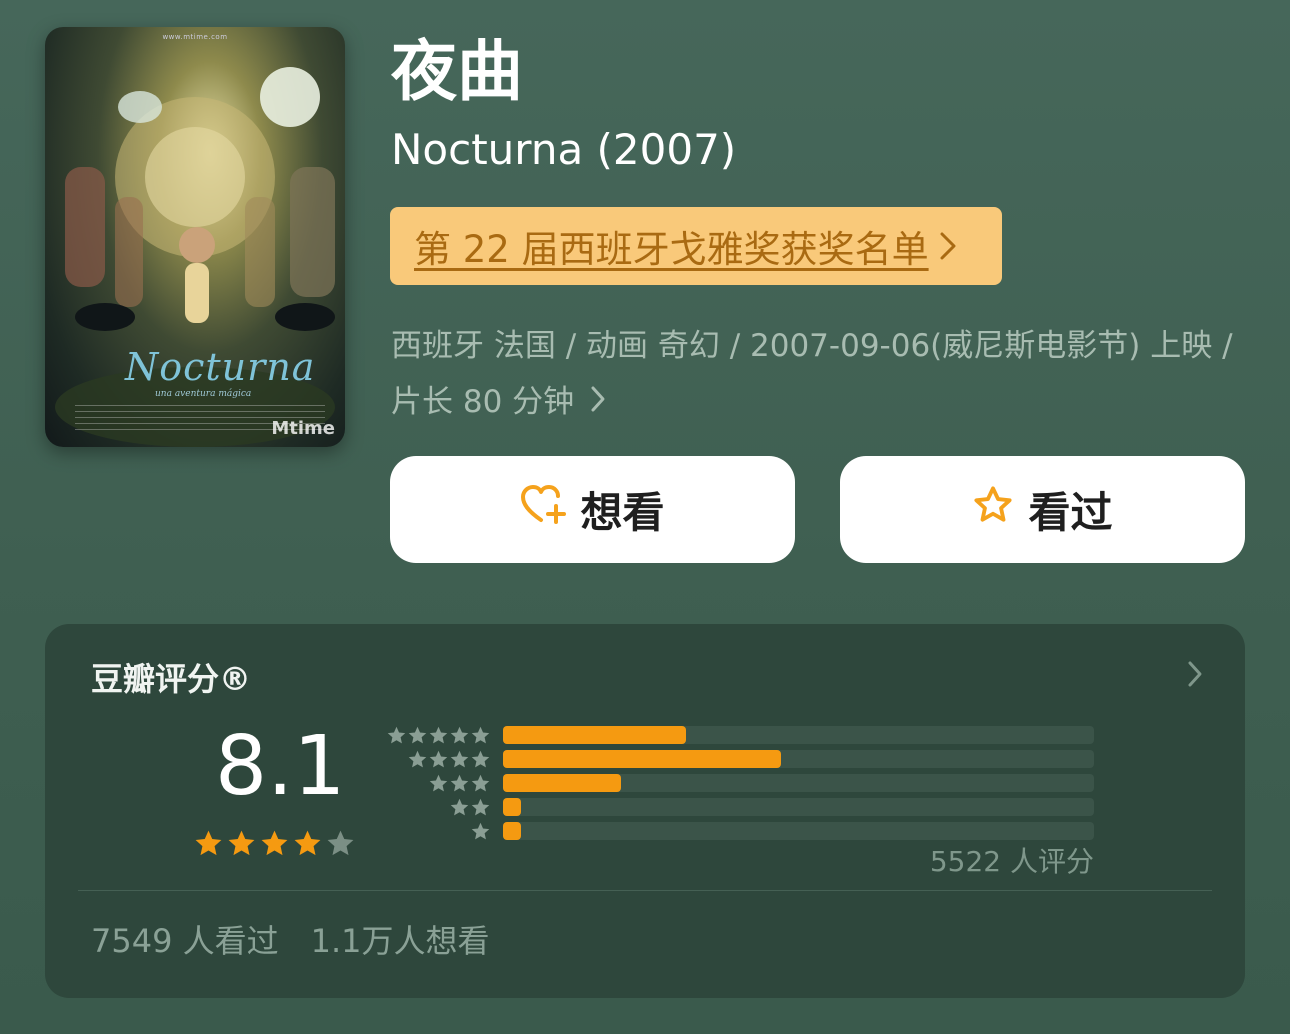 The width and height of the screenshot is (1290, 1034). I want to click on heart-plus-icon, so click(543, 510).